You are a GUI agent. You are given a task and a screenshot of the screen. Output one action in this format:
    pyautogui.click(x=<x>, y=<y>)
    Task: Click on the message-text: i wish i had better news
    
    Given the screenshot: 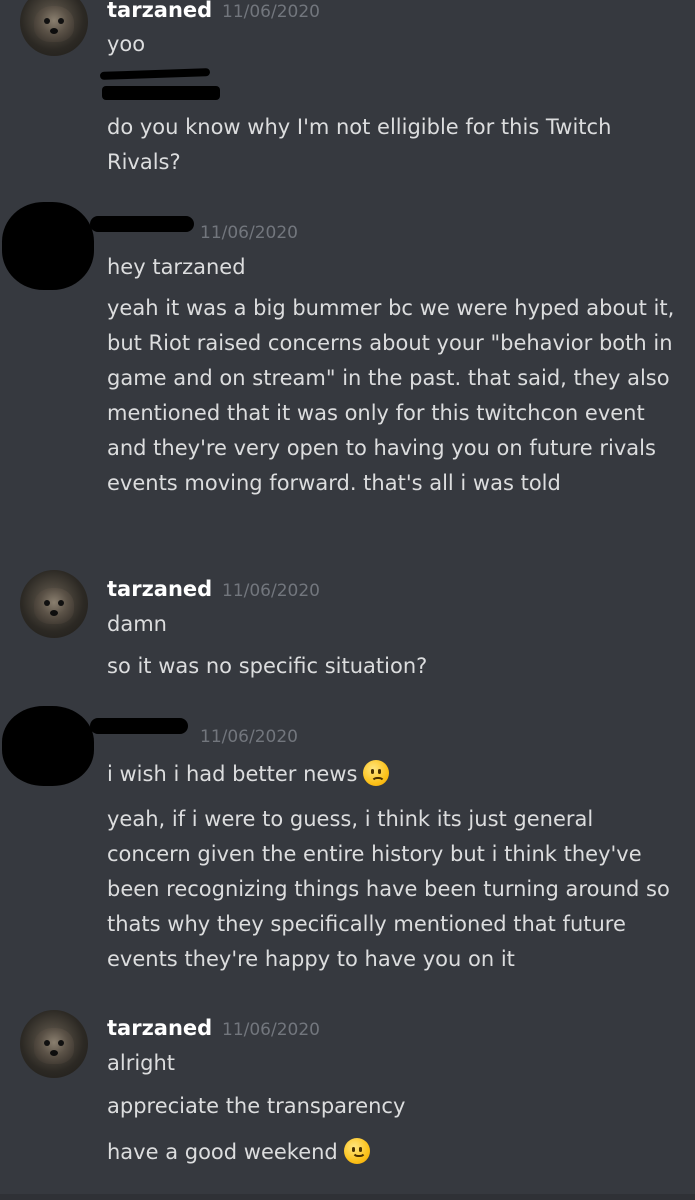 What is the action you would take?
    pyautogui.click(x=392, y=774)
    